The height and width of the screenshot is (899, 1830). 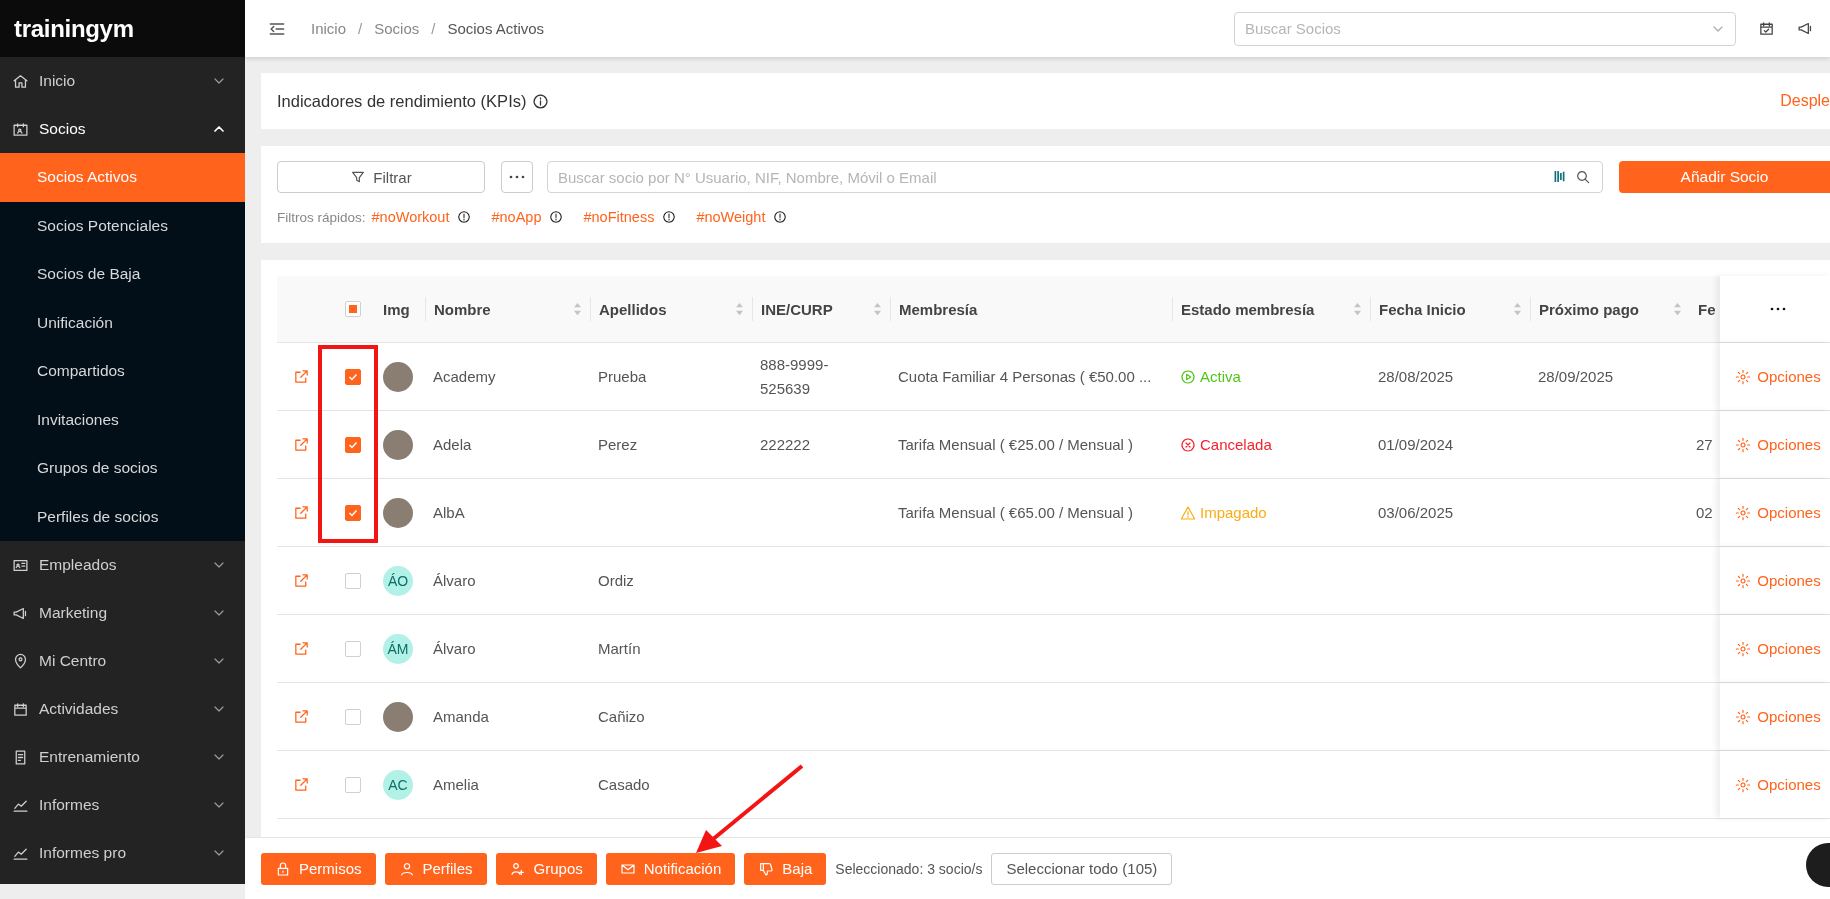 I want to click on column-header: INE/CURP, so click(x=821, y=309).